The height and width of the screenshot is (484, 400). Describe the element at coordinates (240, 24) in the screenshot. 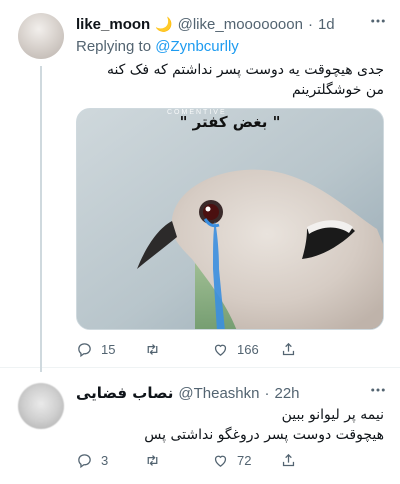

I see `user-handle: @like_mooooooon` at that location.